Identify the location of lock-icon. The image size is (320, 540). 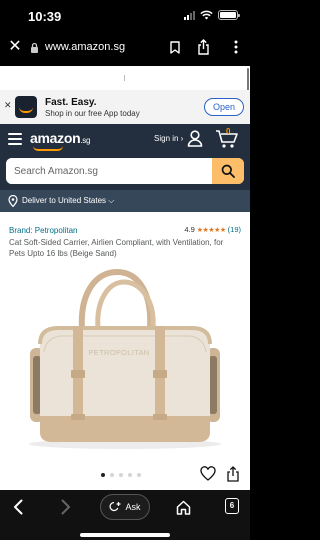
(34, 47).